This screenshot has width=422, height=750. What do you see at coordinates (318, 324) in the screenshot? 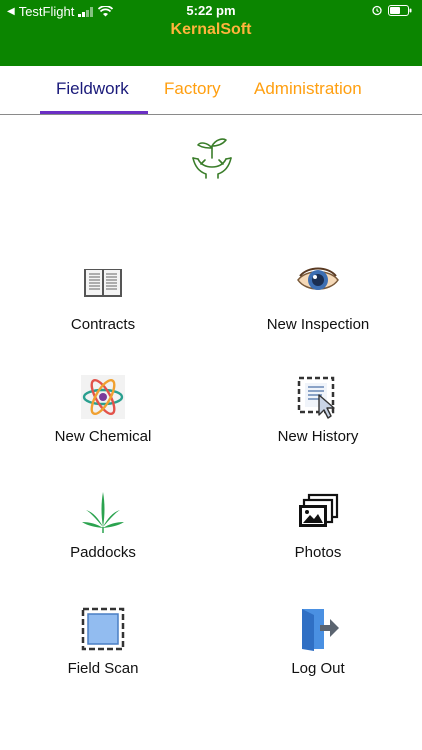
I see `new-inspection-label: New Inspection` at bounding box center [318, 324].